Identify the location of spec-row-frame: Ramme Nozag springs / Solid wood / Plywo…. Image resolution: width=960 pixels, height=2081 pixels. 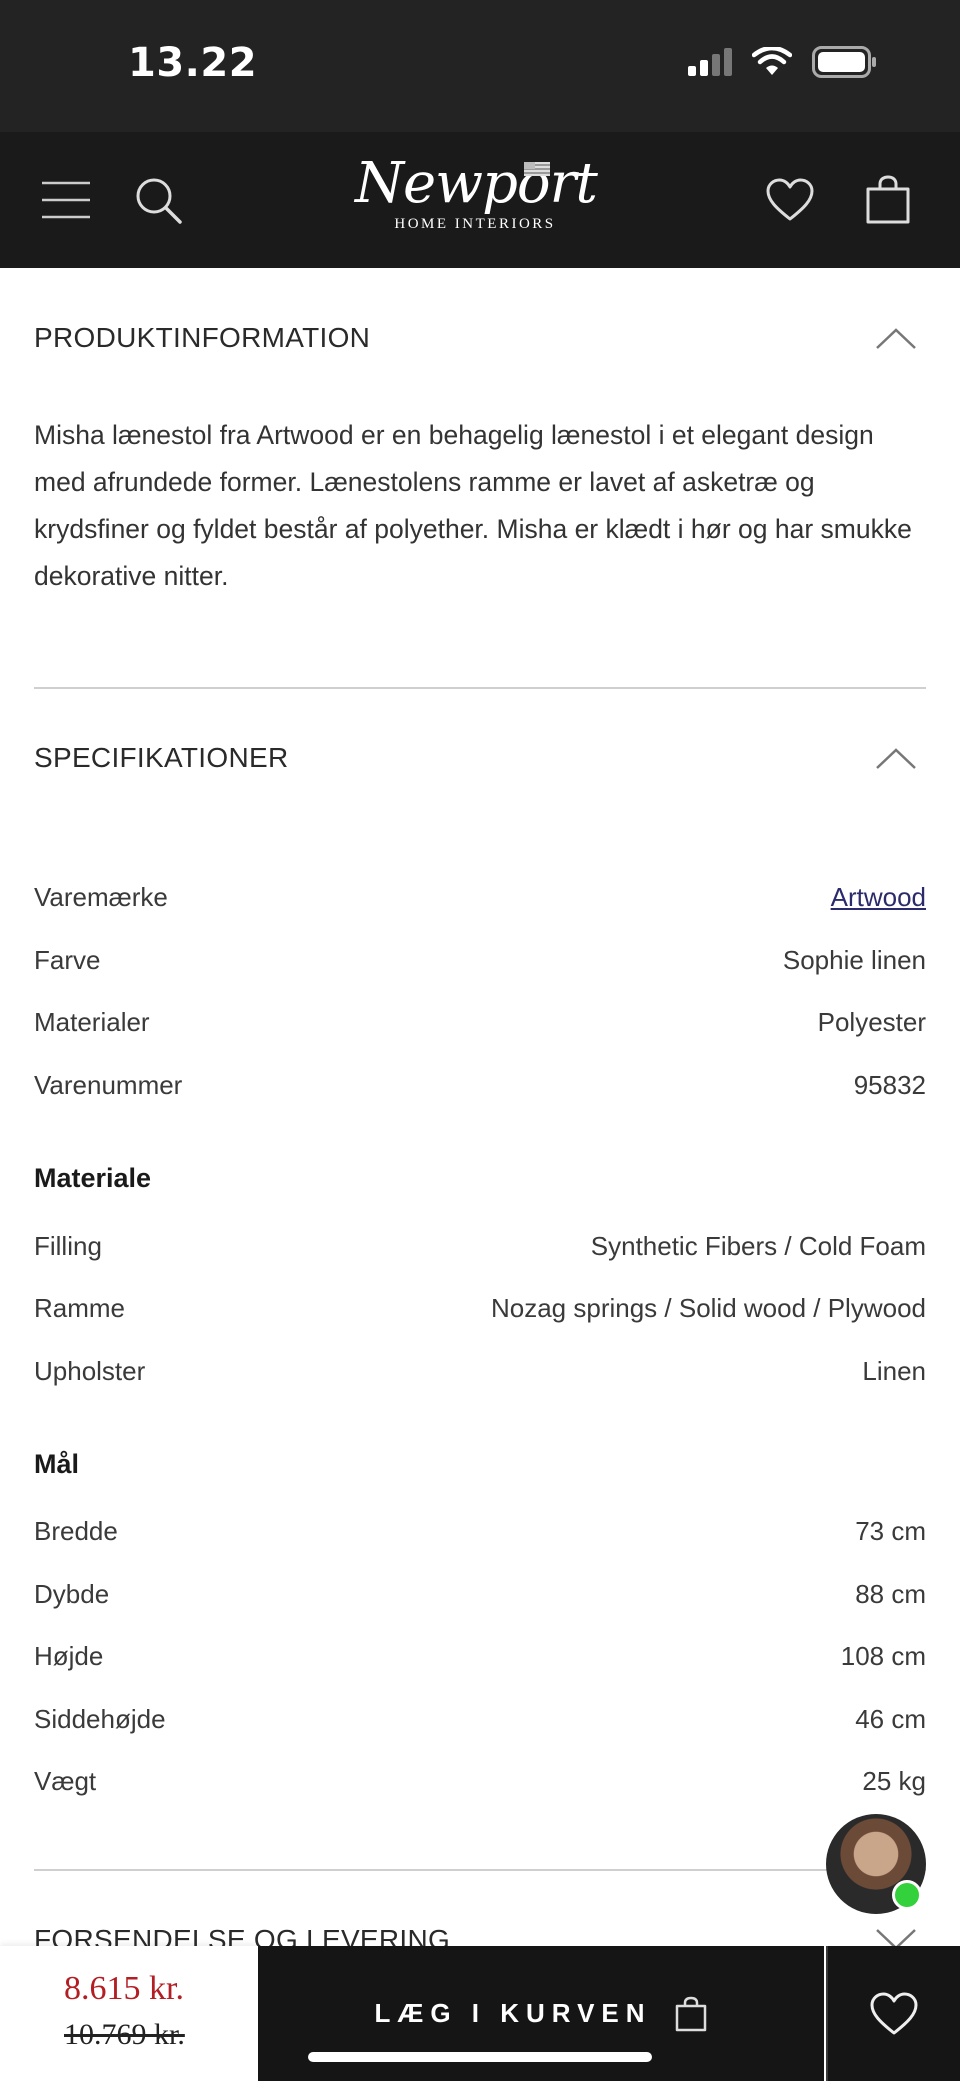
(480, 1308).